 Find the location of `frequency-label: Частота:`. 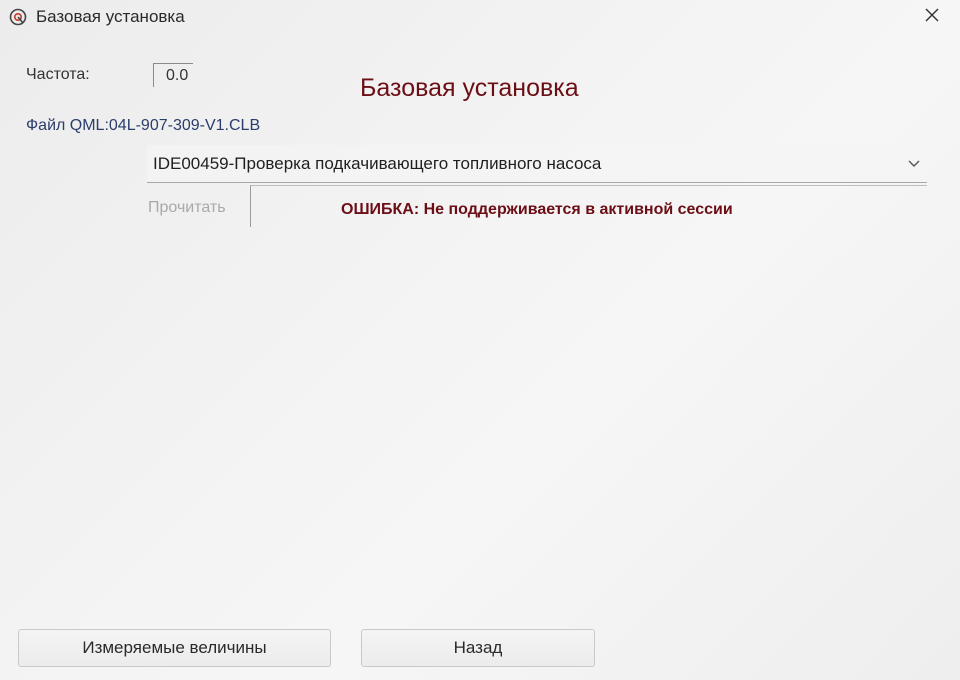

frequency-label: Частота: is located at coordinates (58, 74).